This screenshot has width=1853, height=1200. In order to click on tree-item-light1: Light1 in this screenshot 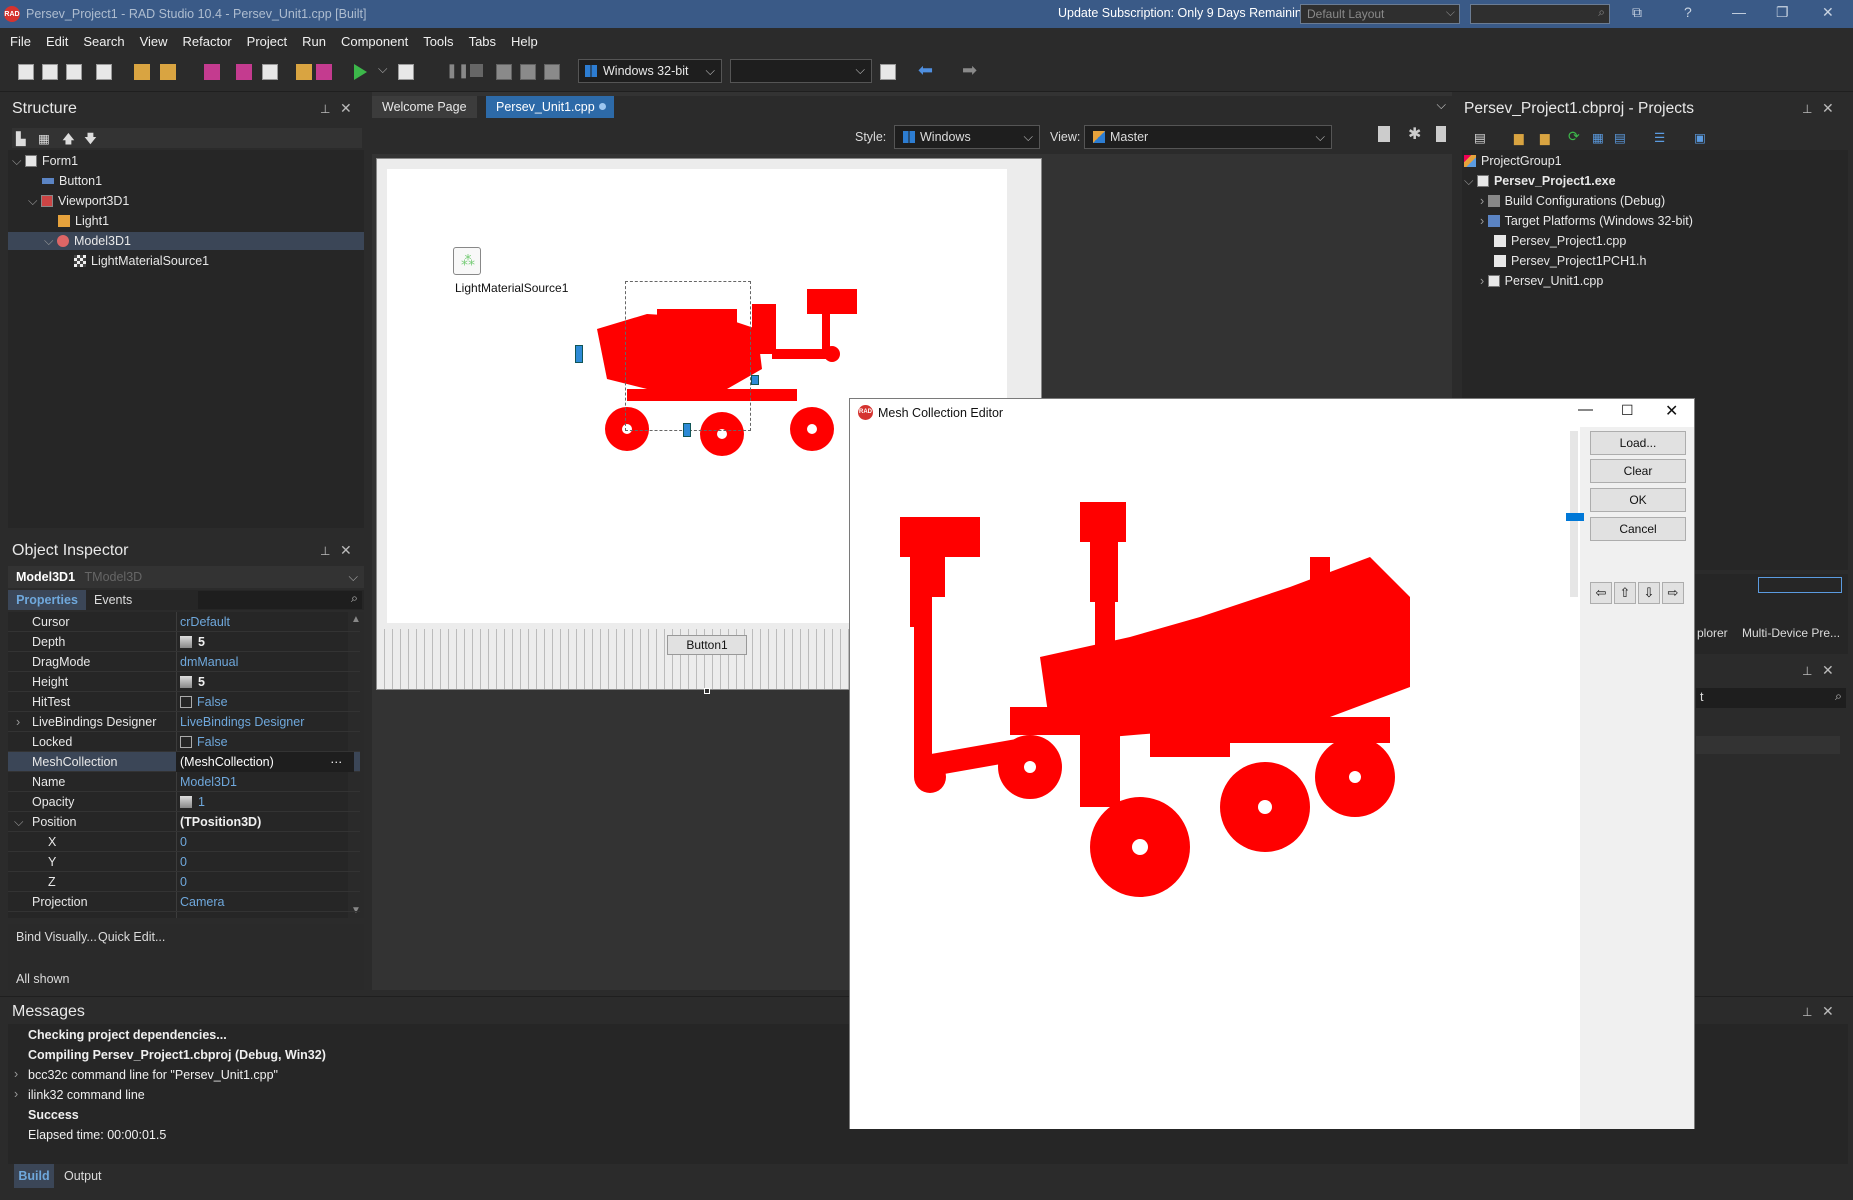, I will do `click(83, 221)`.